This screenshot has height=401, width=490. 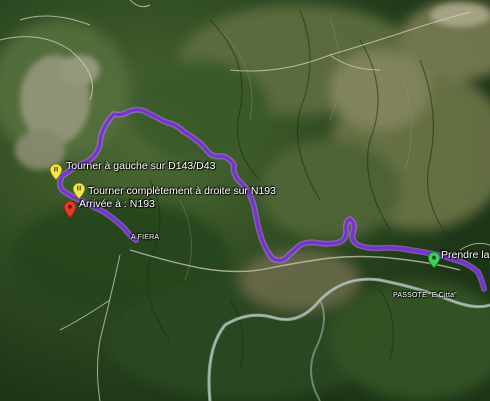 What do you see at coordinates (145, 237) in the screenshot?
I see `place-label-a-fiera: A FIERA` at bounding box center [145, 237].